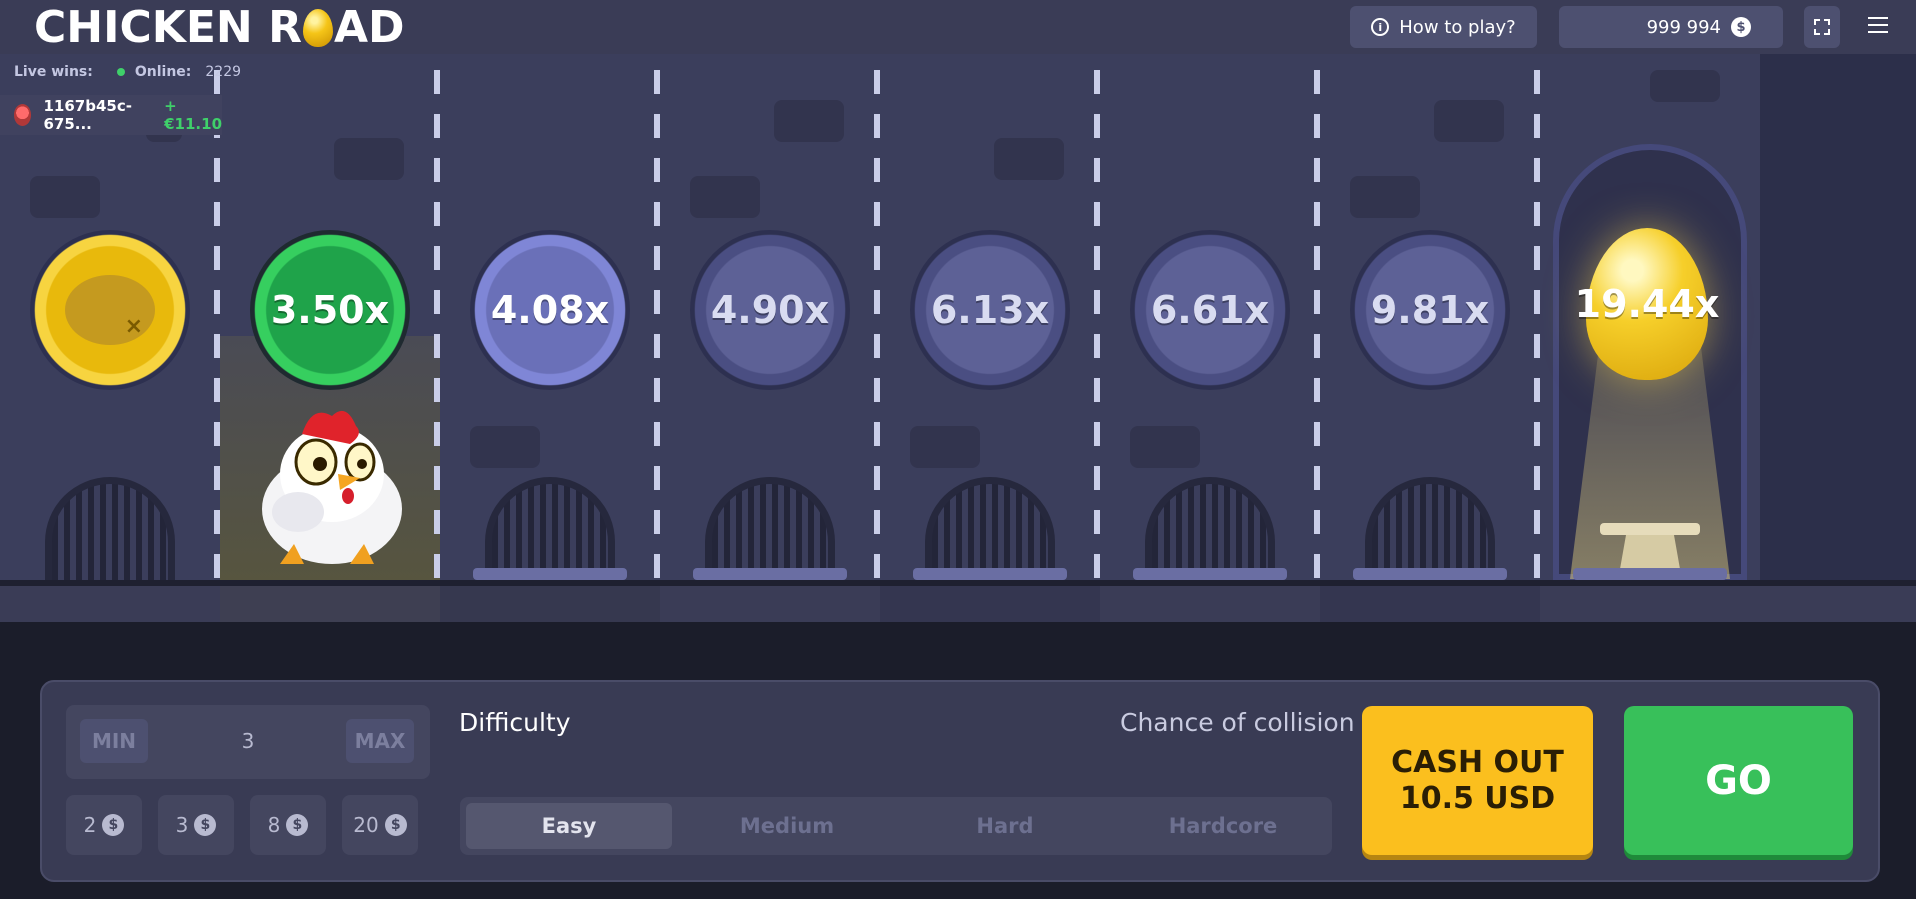  I want to click on lane-multiplier: 4.90x, so click(770, 310).